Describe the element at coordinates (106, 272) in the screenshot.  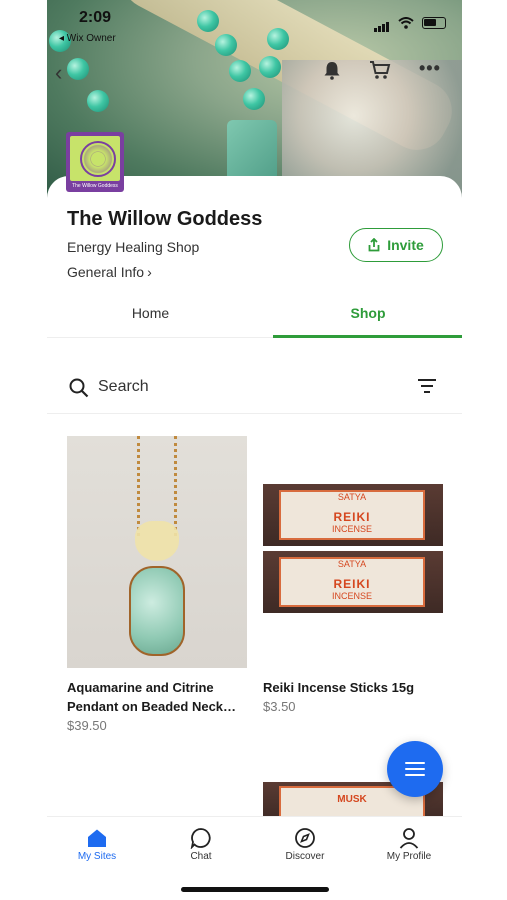
I see `general-info-label: General Info` at that location.